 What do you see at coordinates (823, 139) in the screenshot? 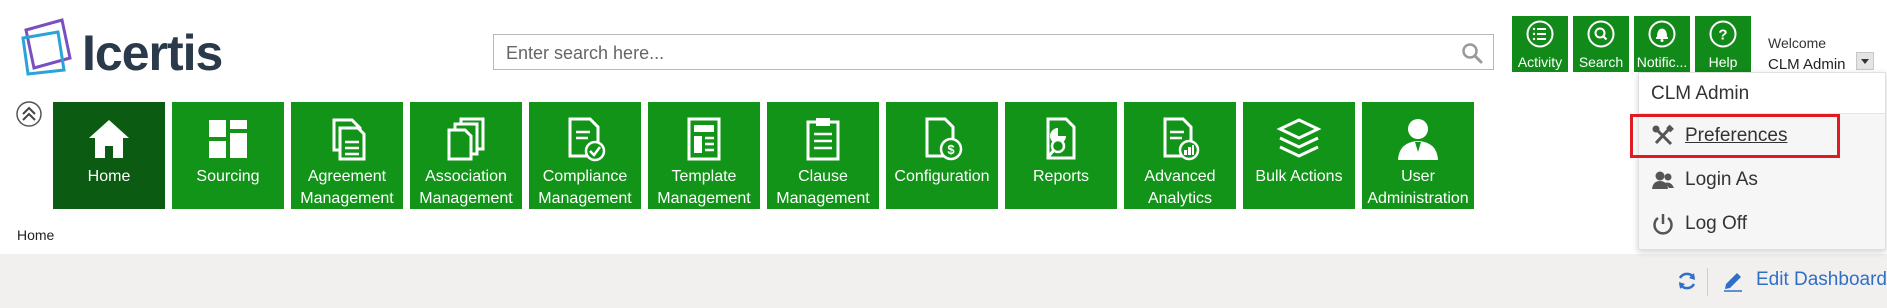
I see `clause-clipboard-icon` at bounding box center [823, 139].